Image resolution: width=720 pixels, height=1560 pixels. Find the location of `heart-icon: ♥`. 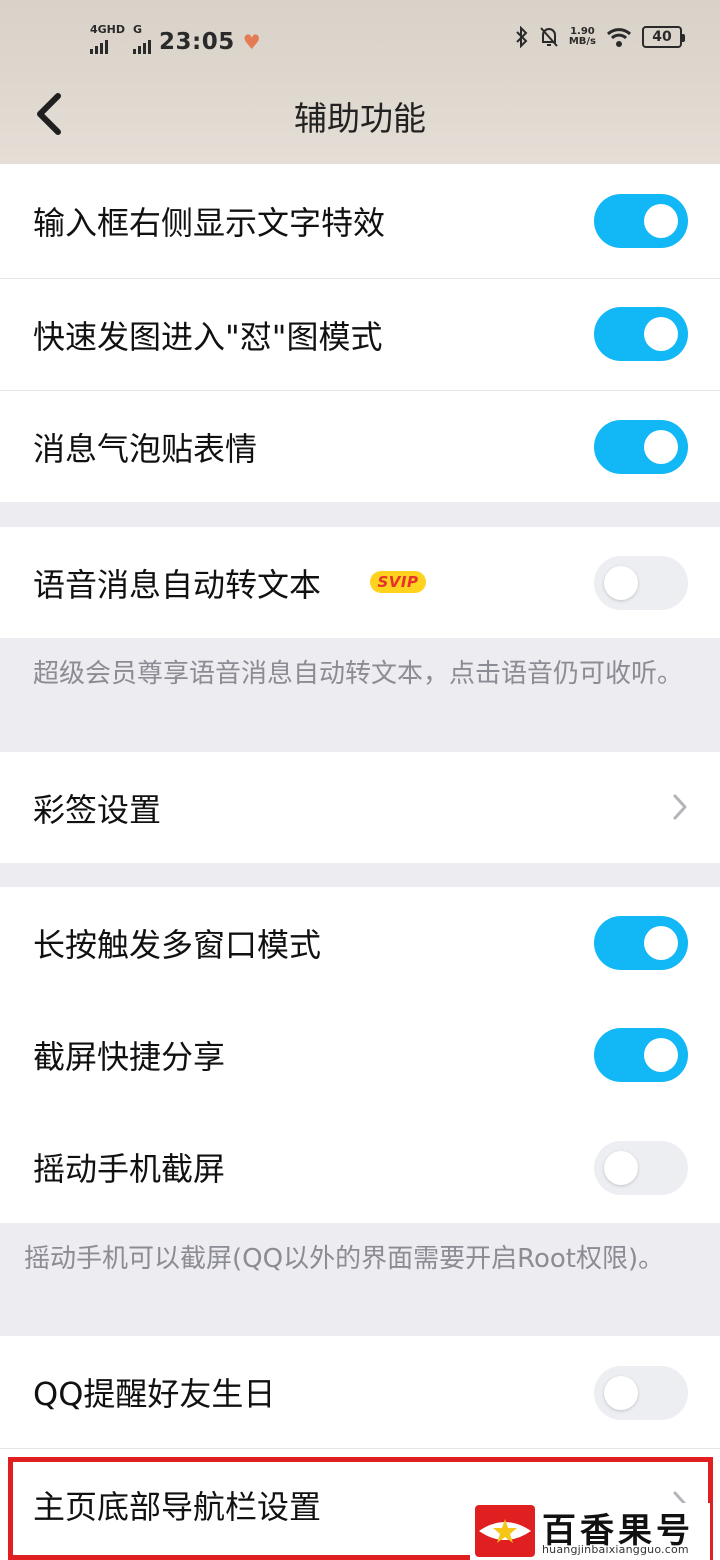

heart-icon: ♥ is located at coordinates (251, 42).